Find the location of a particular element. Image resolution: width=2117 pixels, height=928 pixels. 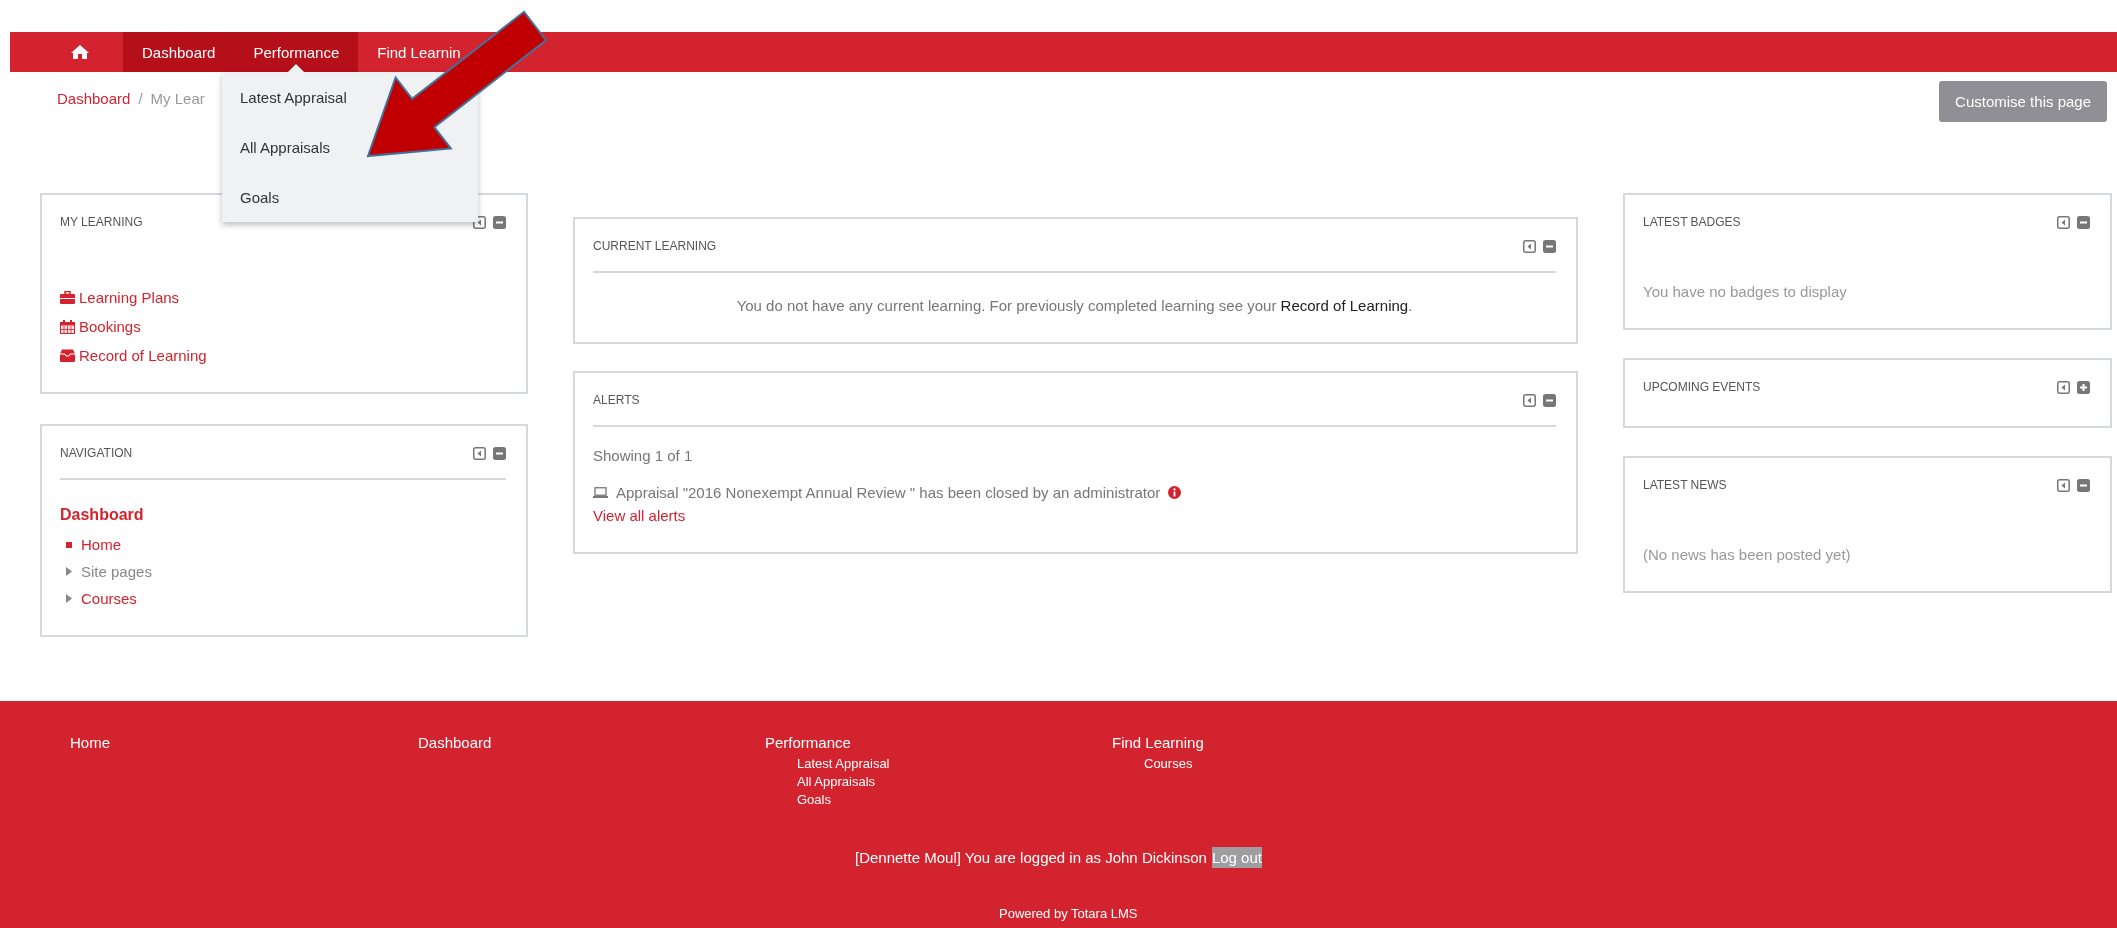

record-of-learning-link: Record of Learning is located at coordinates (1344, 305).